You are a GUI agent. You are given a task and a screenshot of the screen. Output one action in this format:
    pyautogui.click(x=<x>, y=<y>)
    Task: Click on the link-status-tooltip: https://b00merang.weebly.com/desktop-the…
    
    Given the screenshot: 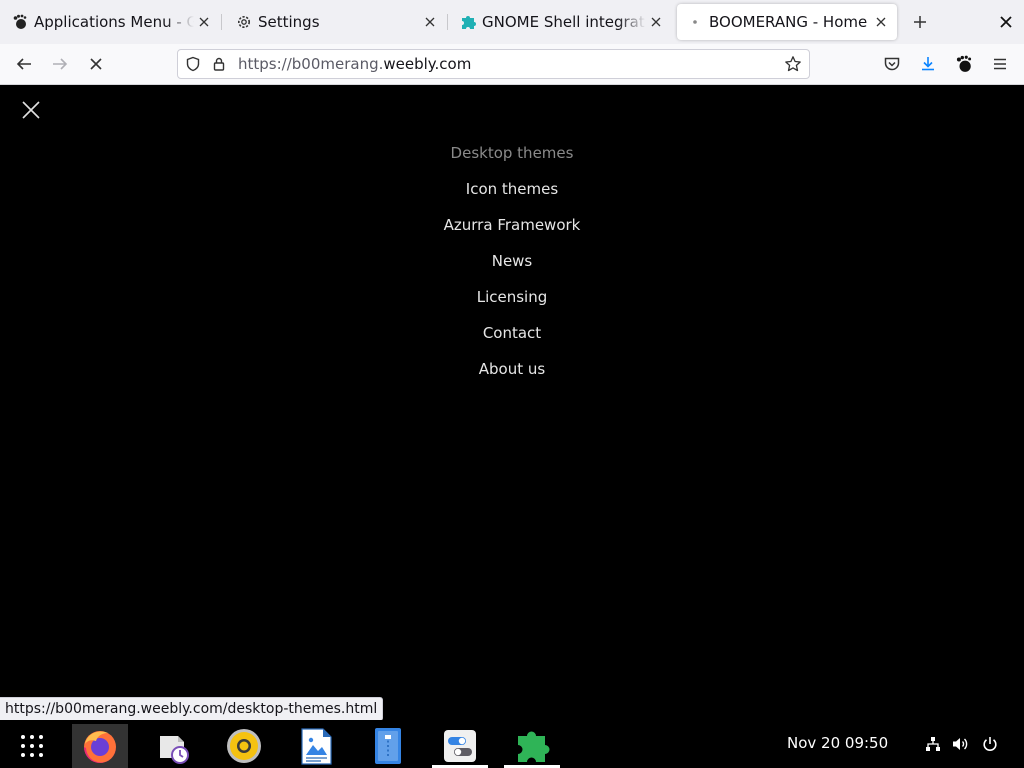 What is the action you would take?
    pyautogui.click(x=192, y=709)
    